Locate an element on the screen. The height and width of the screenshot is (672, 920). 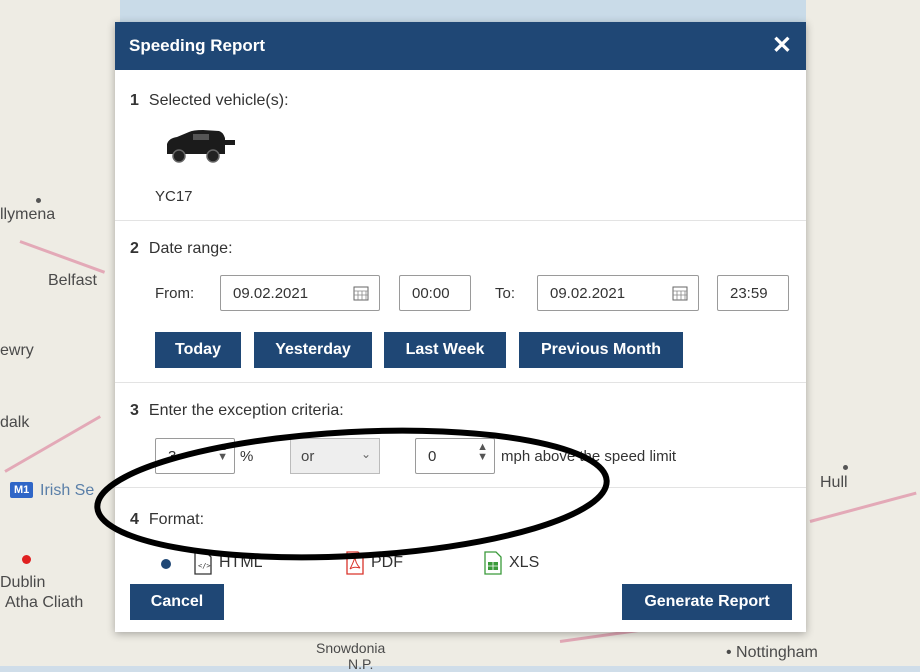
mph-label: mph above the speed limit is located at coordinates (589, 456).